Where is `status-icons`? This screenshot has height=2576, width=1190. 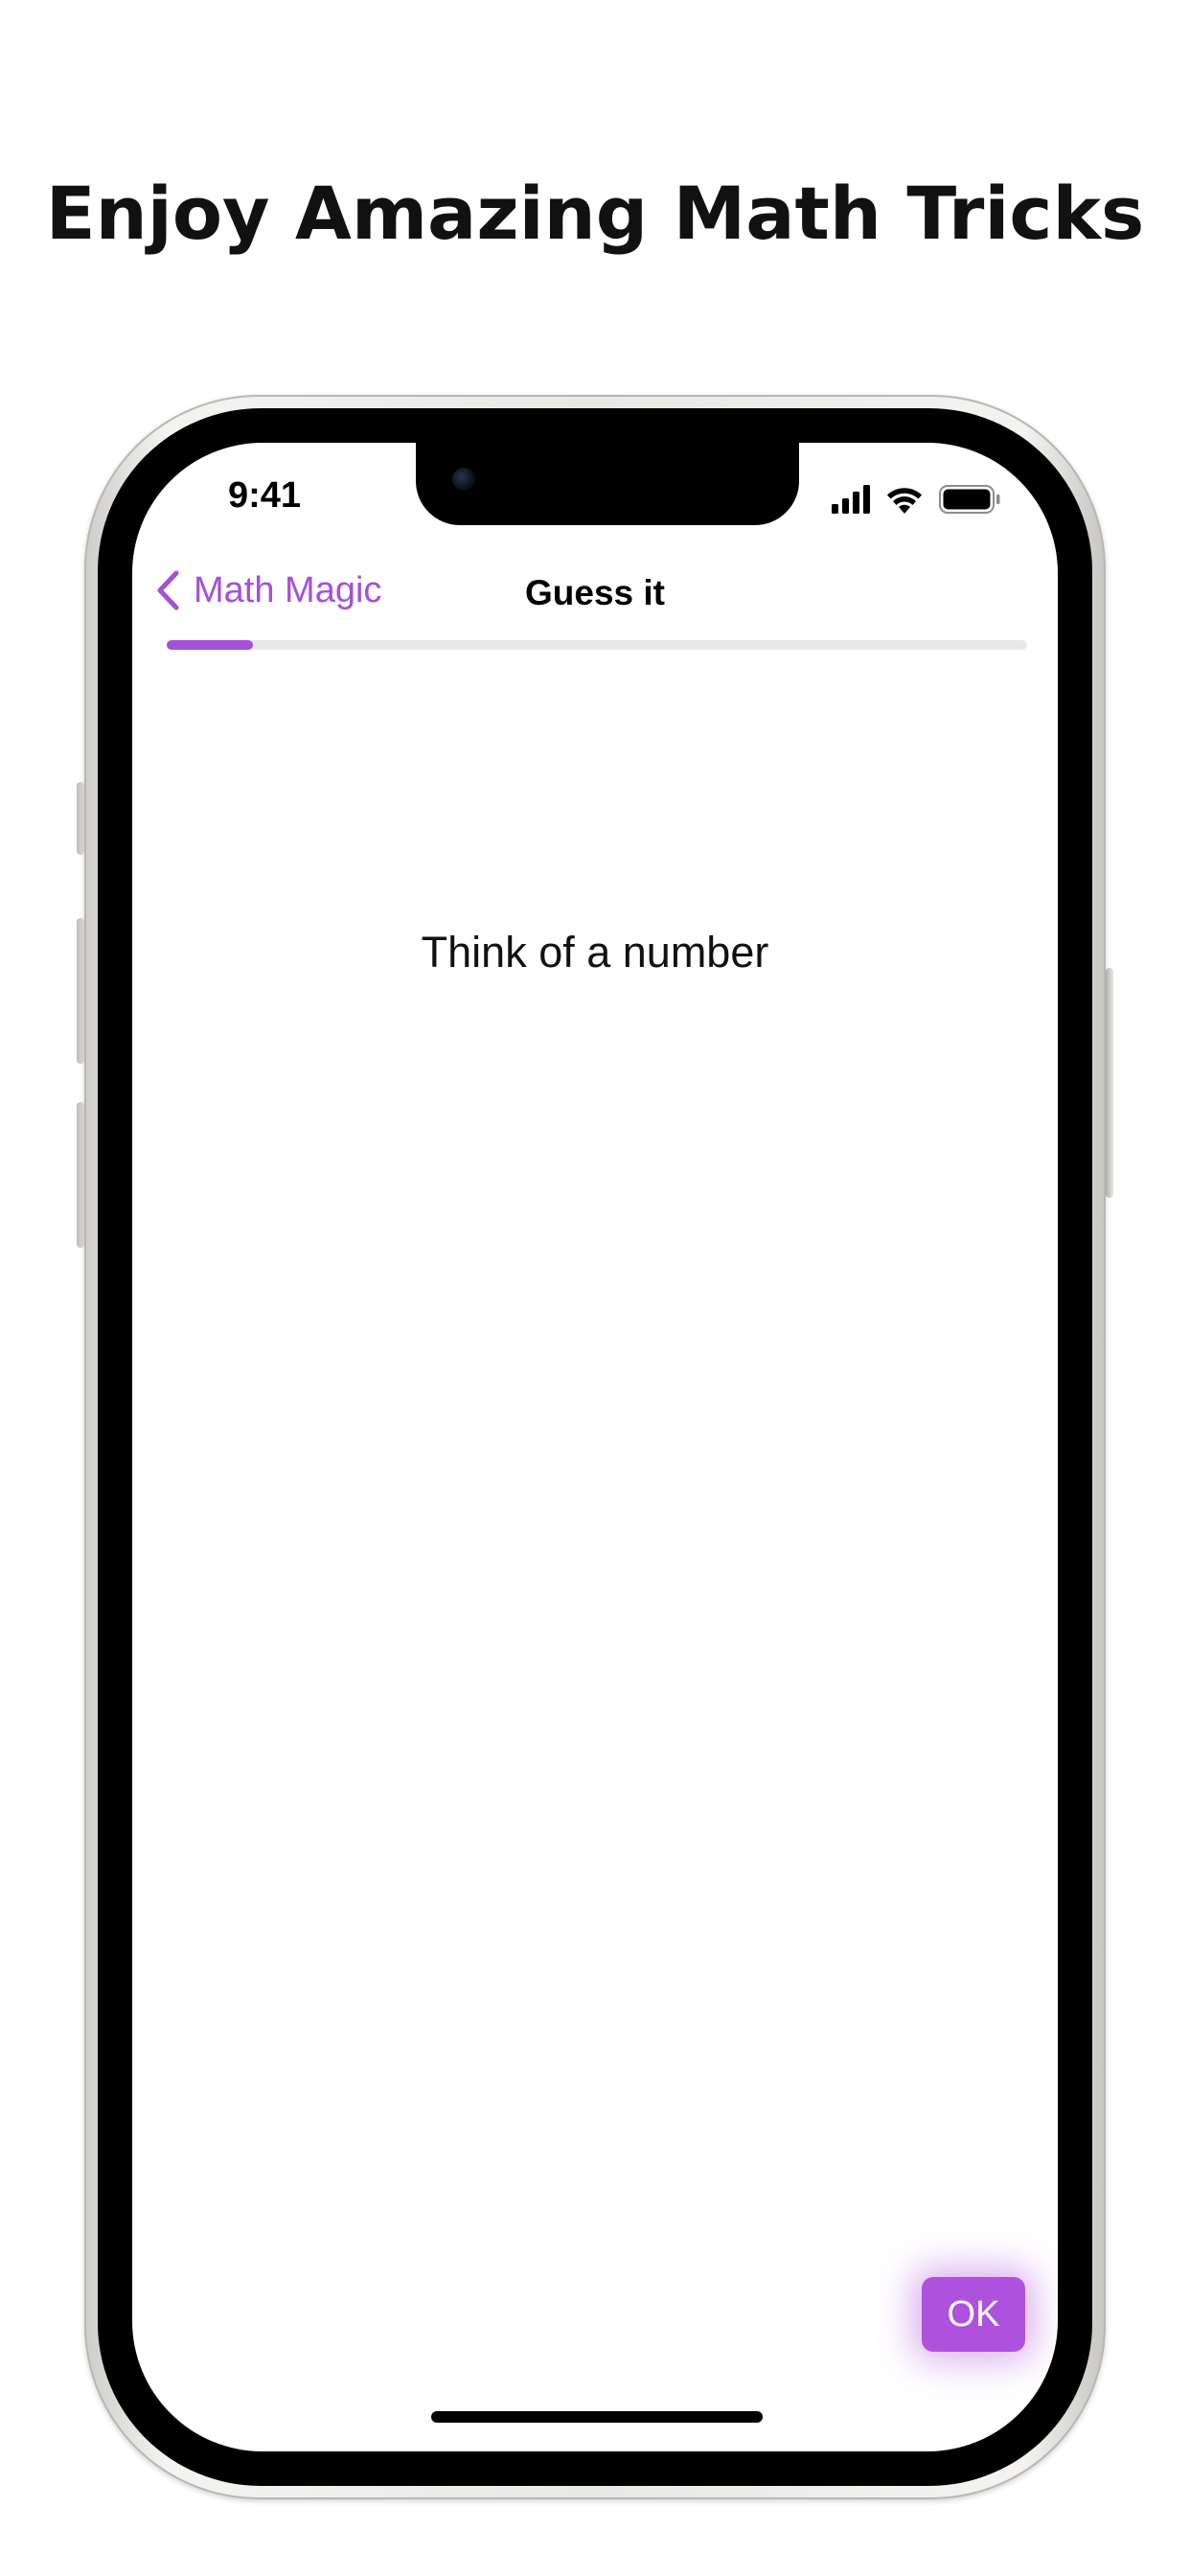 status-icons is located at coordinates (916, 499).